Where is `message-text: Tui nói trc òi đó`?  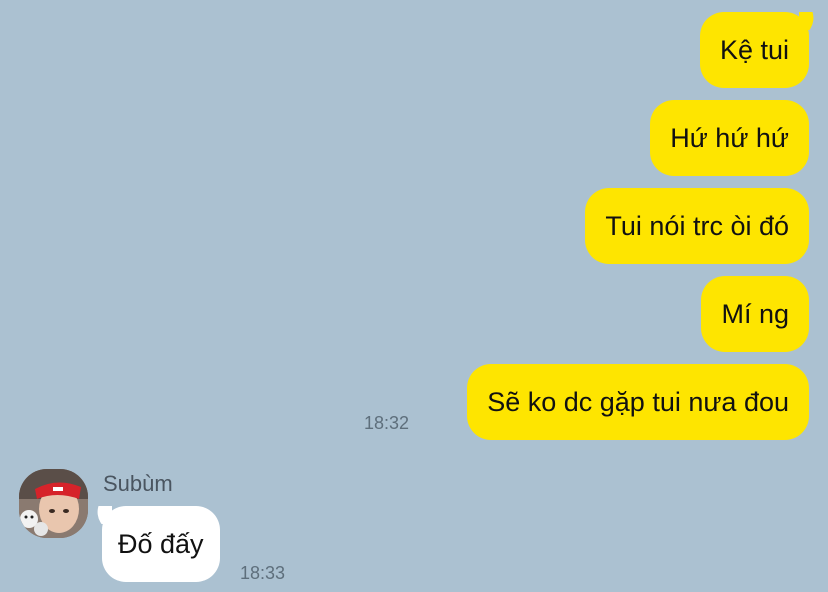
message-text: Tui nói trc òi đó is located at coordinates (697, 226).